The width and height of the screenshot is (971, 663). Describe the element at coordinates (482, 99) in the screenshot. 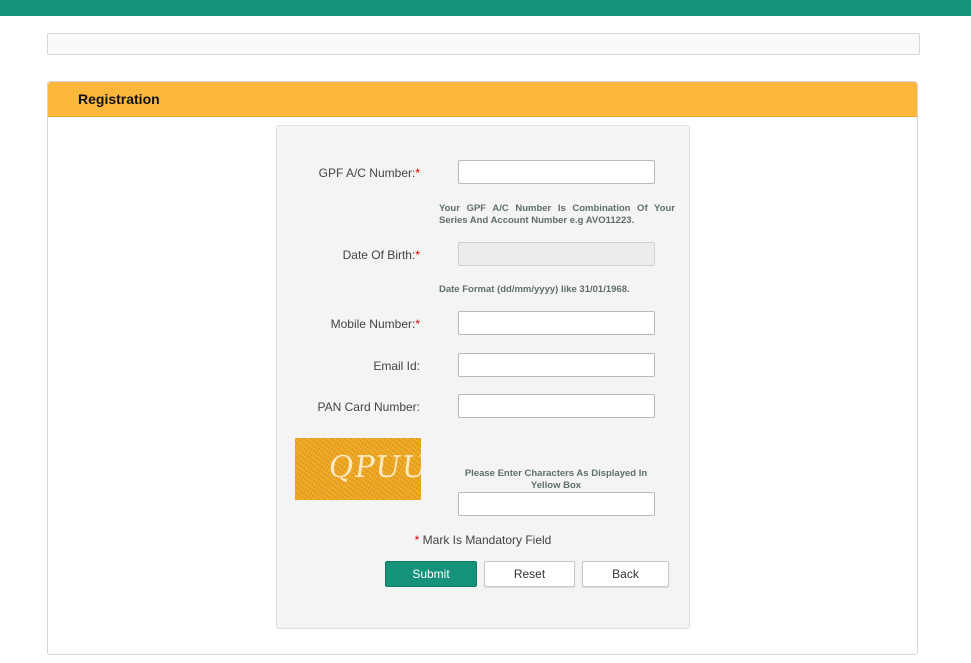

I see `panel-header: Registration` at that location.